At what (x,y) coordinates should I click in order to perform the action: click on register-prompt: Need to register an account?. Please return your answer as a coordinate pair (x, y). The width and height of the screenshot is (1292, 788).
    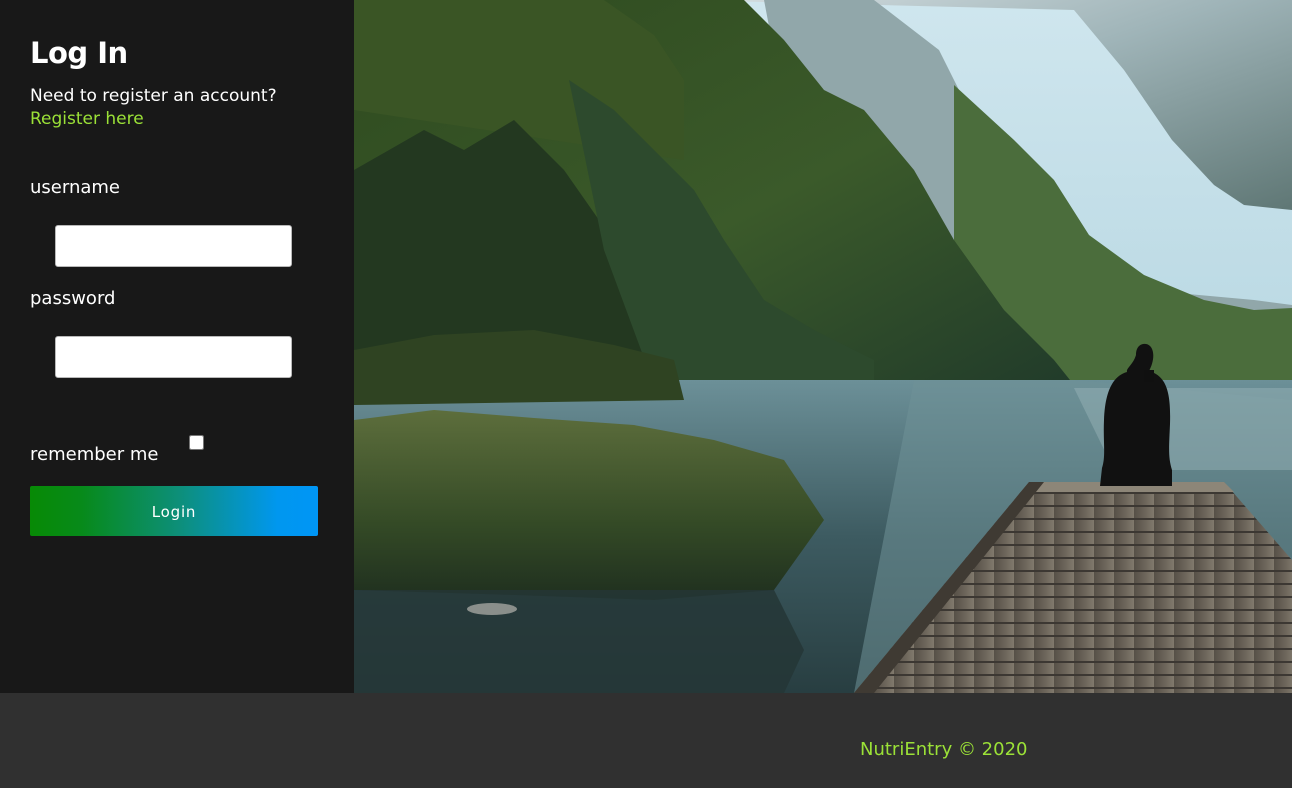
    Looking at the image, I should click on (153, 96).